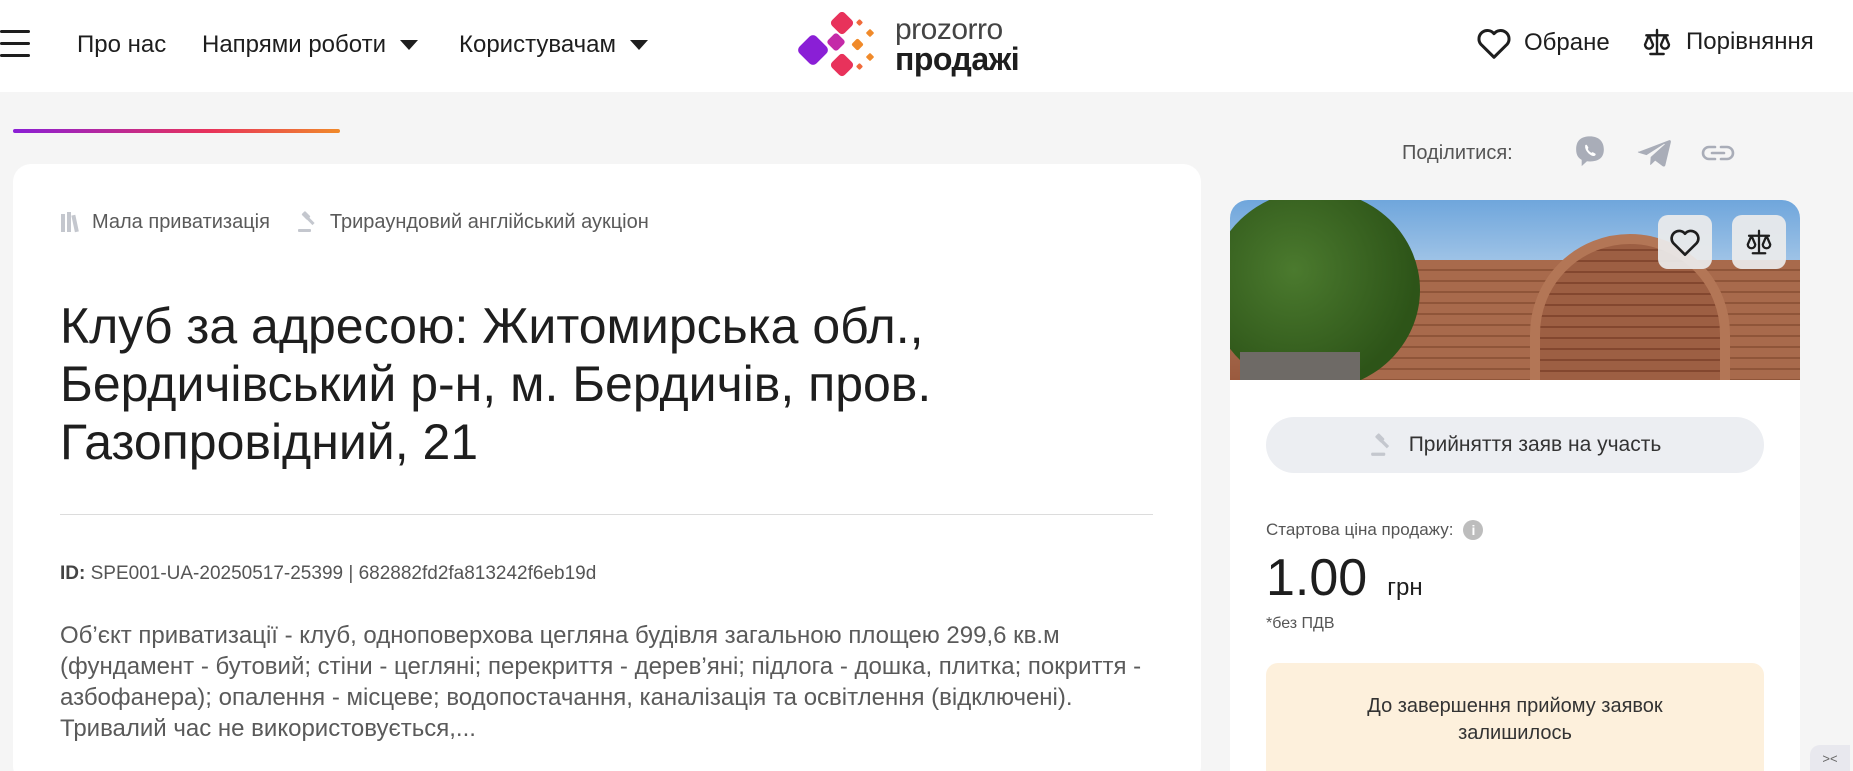 This screenshot has width=1853, height=771. I want to click on auction-status-badge: Прийняття заяв на участь, so click(1515, 445).